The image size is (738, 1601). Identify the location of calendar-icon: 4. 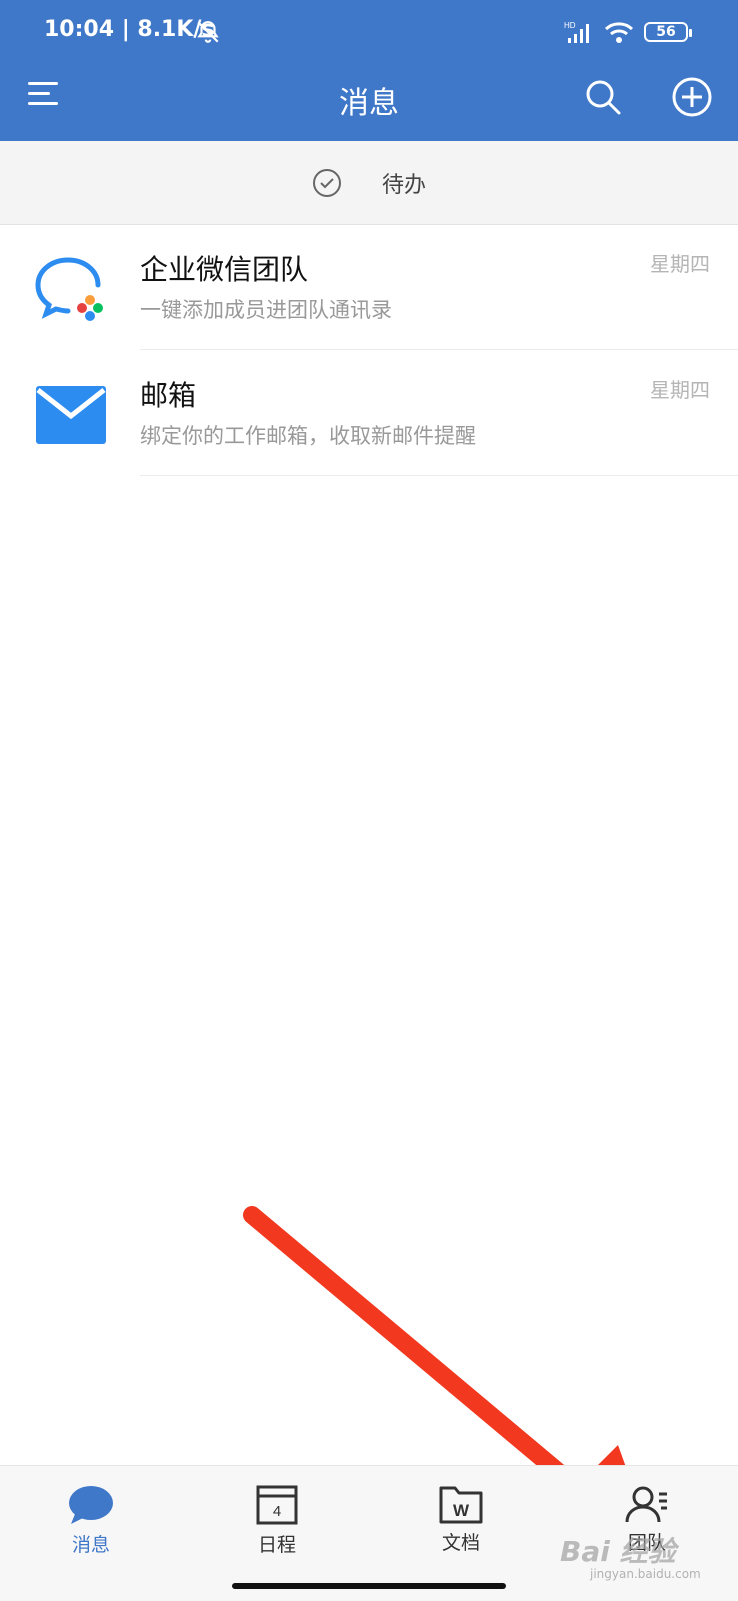
(277, 1505).